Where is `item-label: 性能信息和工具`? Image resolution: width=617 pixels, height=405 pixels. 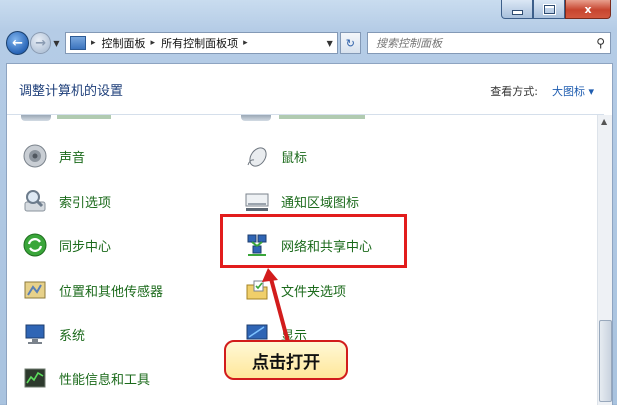 item-label: 性能信息和工具 is located at coordinates (105, 380).